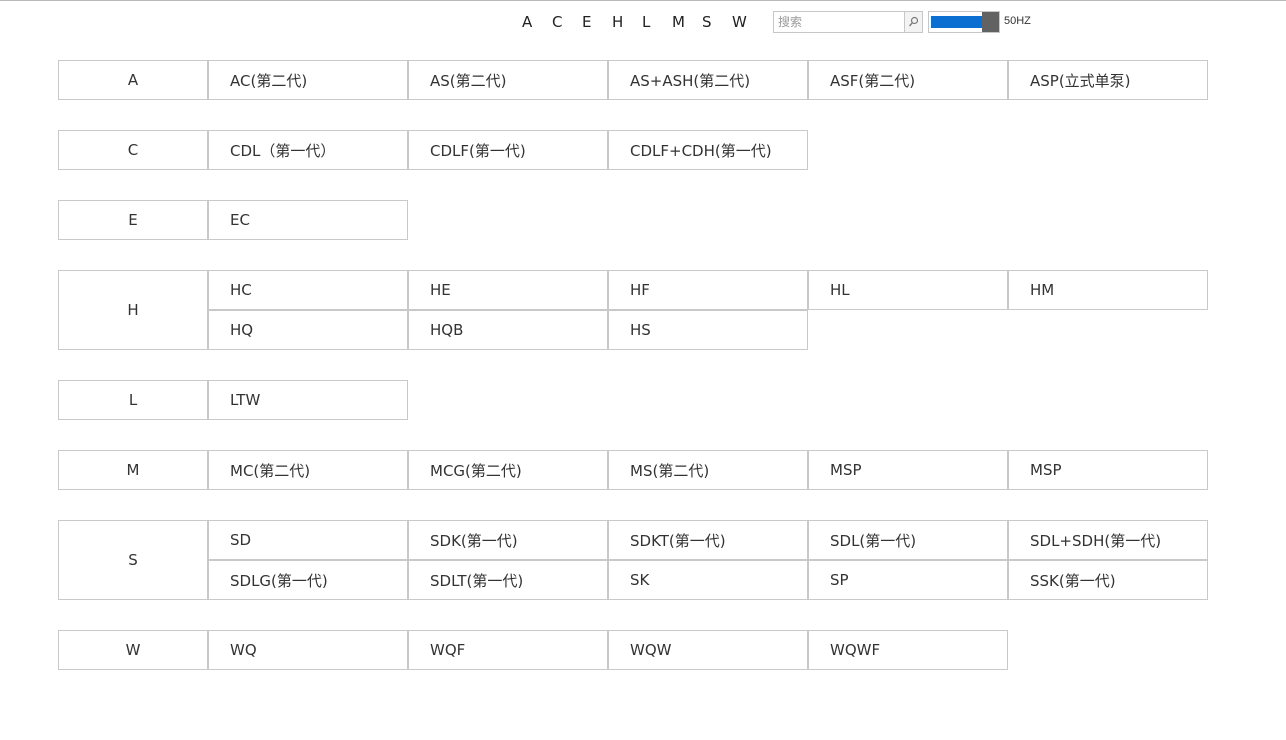 The height and width of the screenshot is (740, 1286). I want to click on series-link: CDLF+CDH(第一代), so click(708, 150).